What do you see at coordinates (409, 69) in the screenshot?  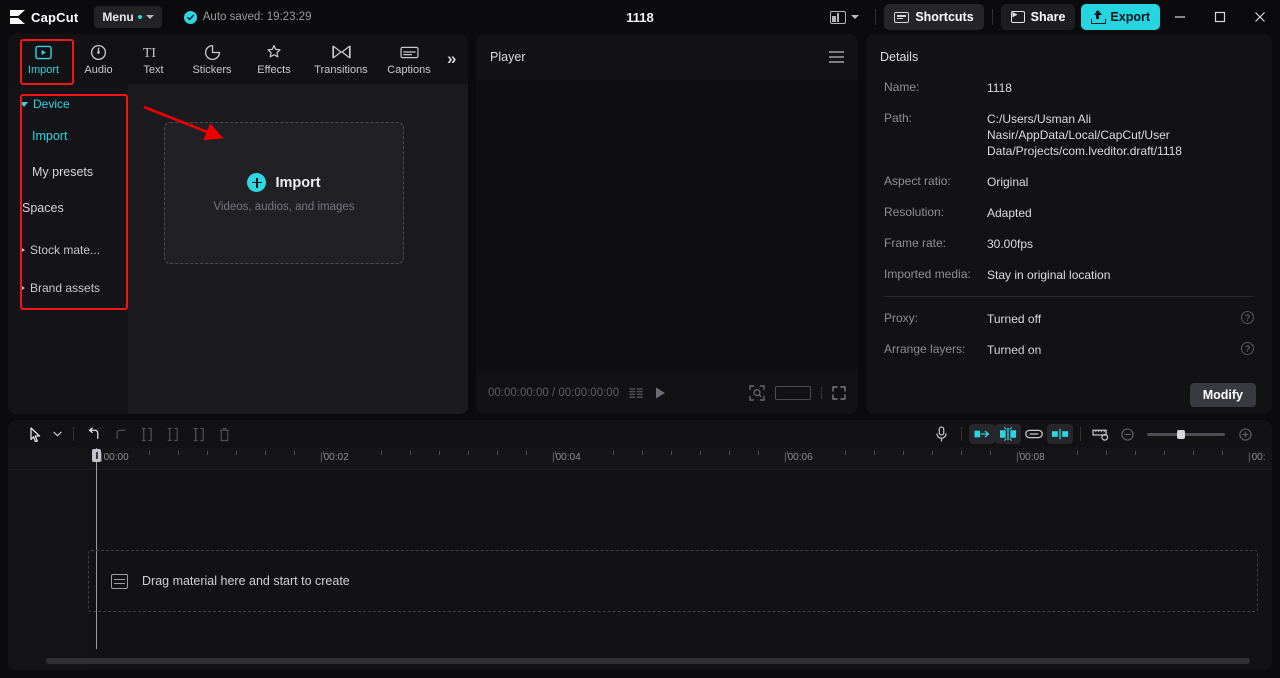 I see `tab-label: Captions` at bounding box center [409, 69].